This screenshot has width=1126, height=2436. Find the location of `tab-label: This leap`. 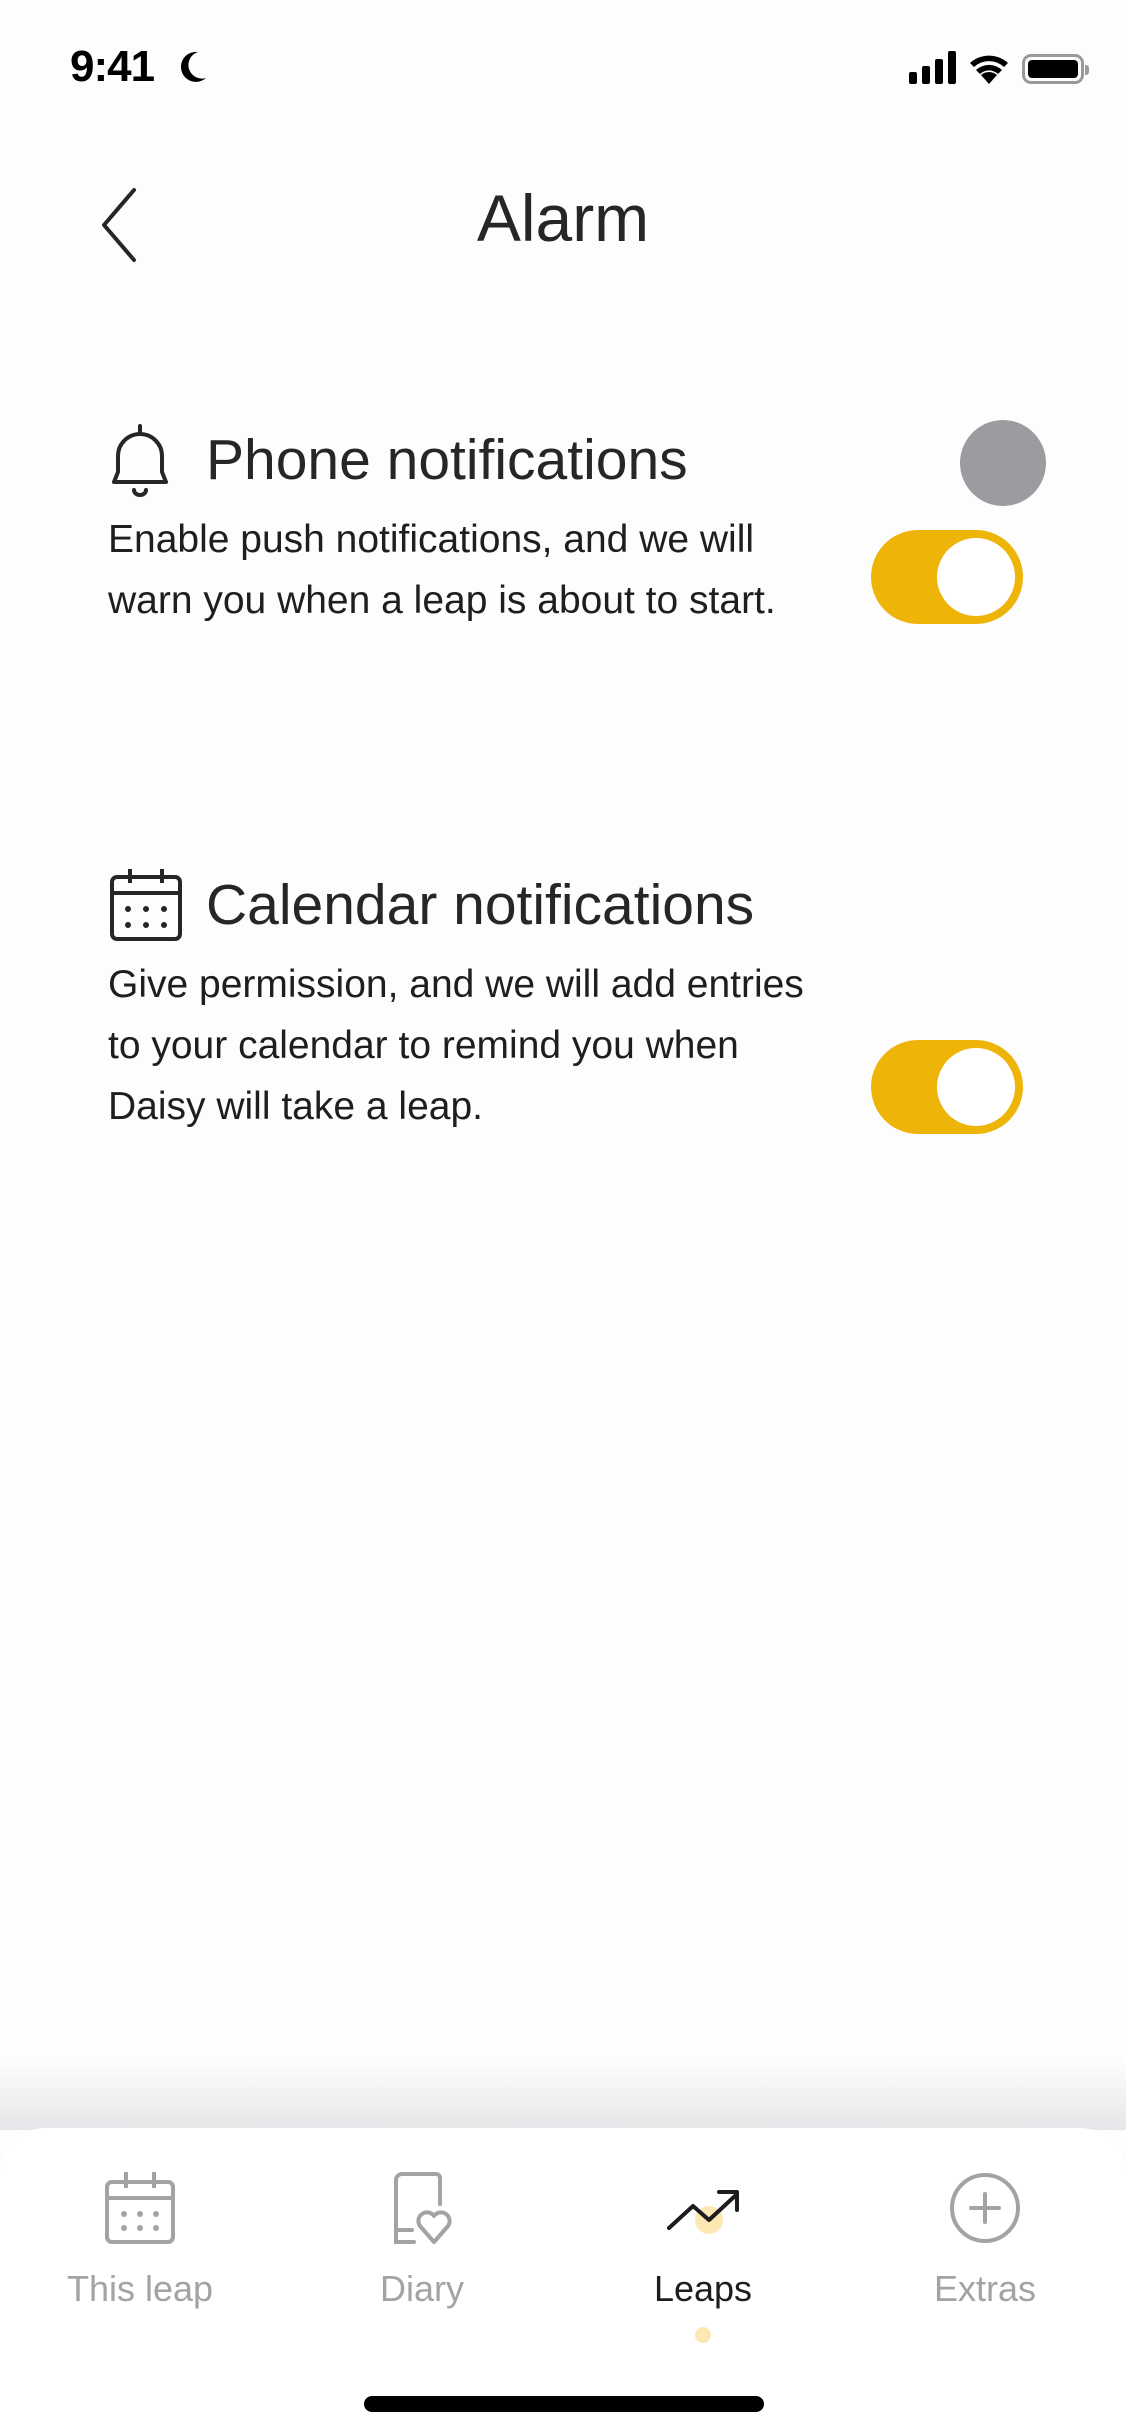

tab-label: This leap is located at coordinates (140, 2288).